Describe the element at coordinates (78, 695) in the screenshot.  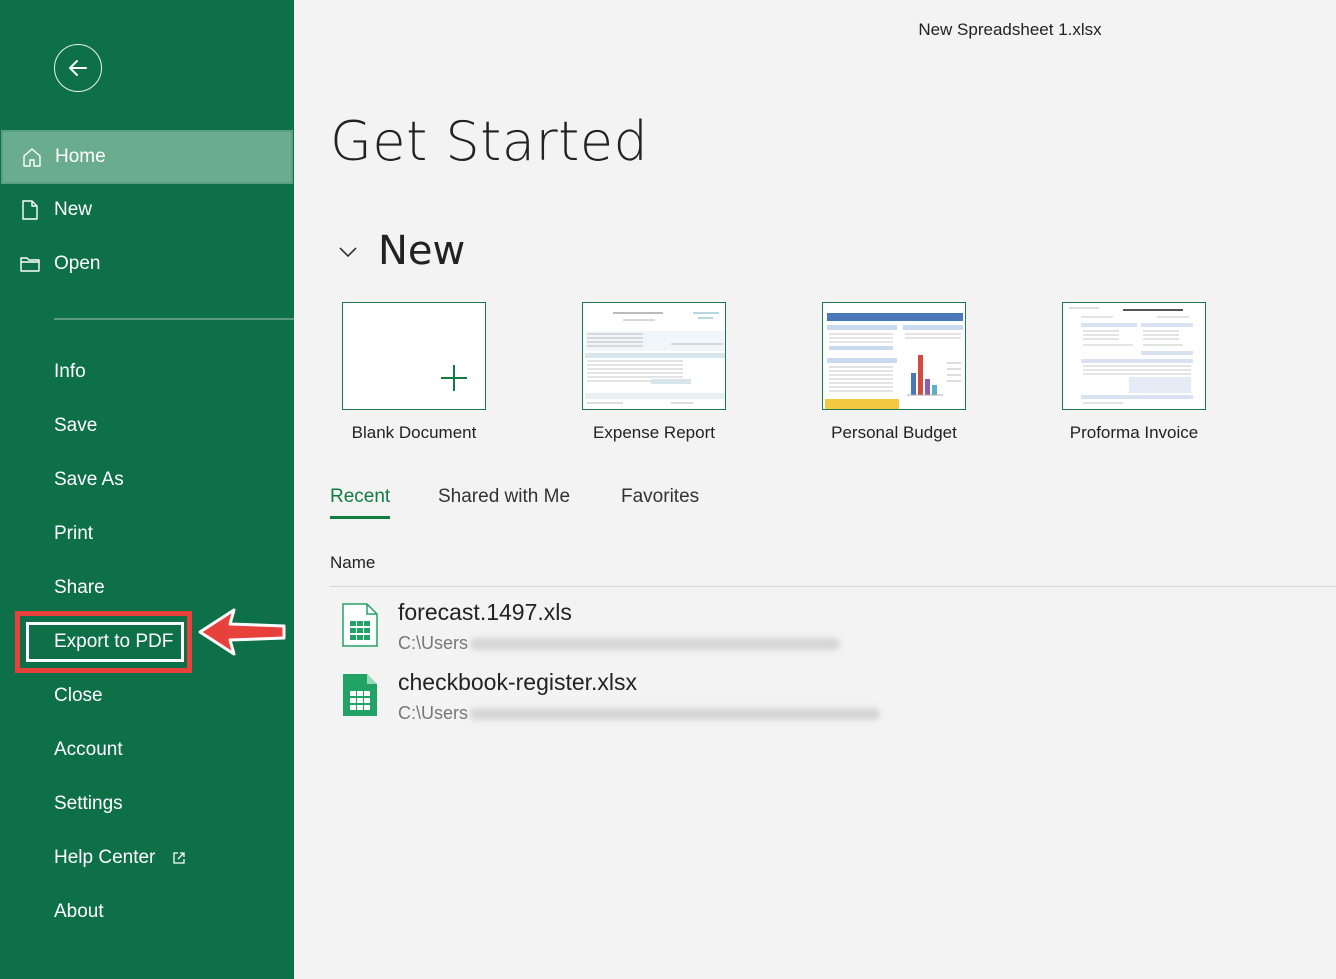
I see `sidebar-item-label: Close` at that location.